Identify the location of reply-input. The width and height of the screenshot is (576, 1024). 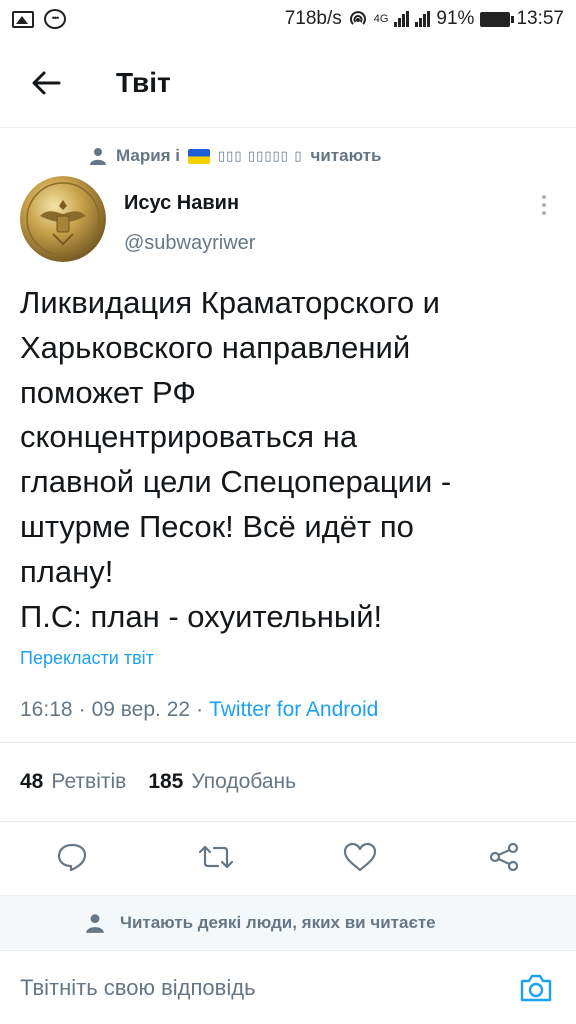
(268, 987).